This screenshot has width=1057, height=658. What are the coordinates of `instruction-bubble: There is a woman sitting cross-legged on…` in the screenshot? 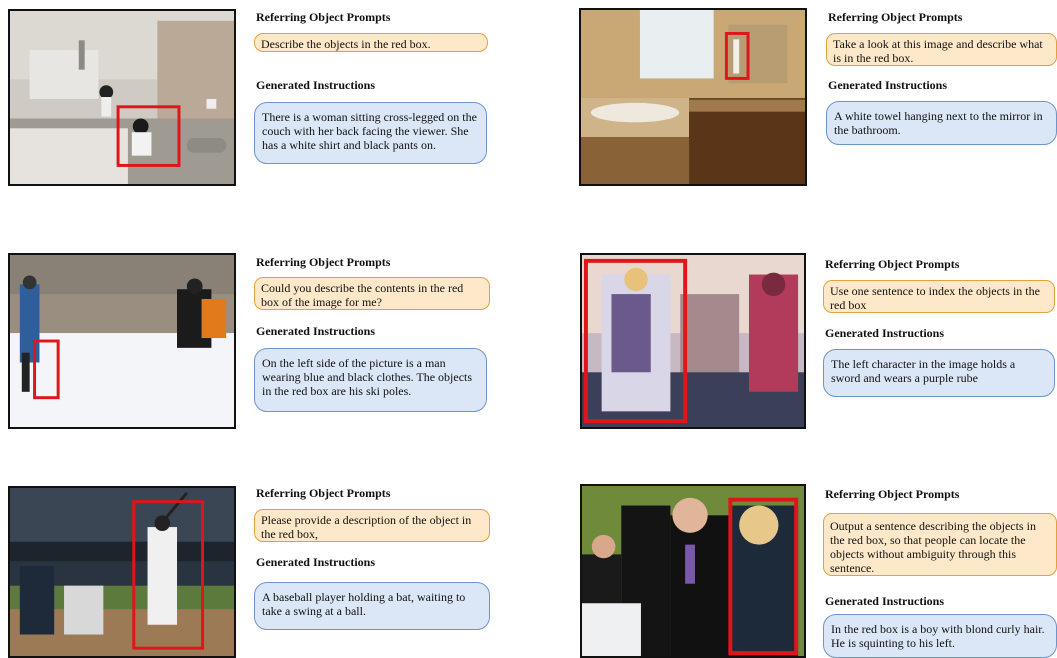 It's located at (370, 133).